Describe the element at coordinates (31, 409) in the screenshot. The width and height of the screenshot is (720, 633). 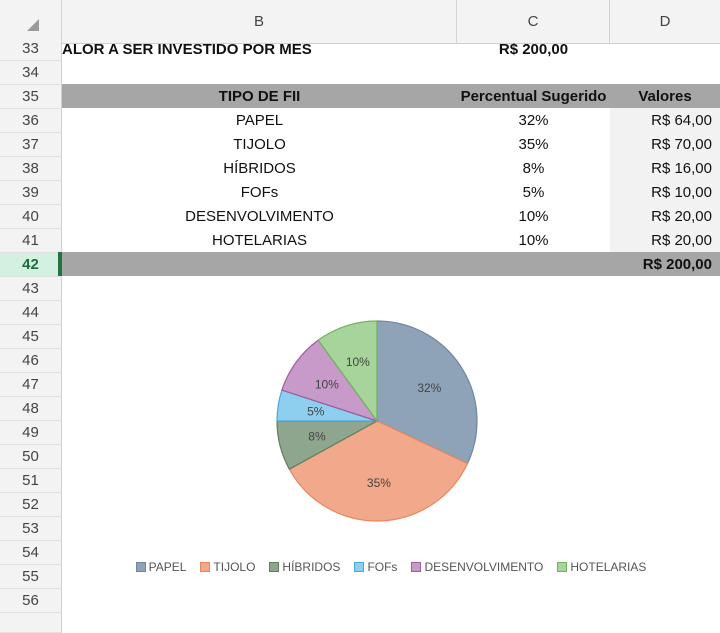
I see `row-header: 48` at that location.